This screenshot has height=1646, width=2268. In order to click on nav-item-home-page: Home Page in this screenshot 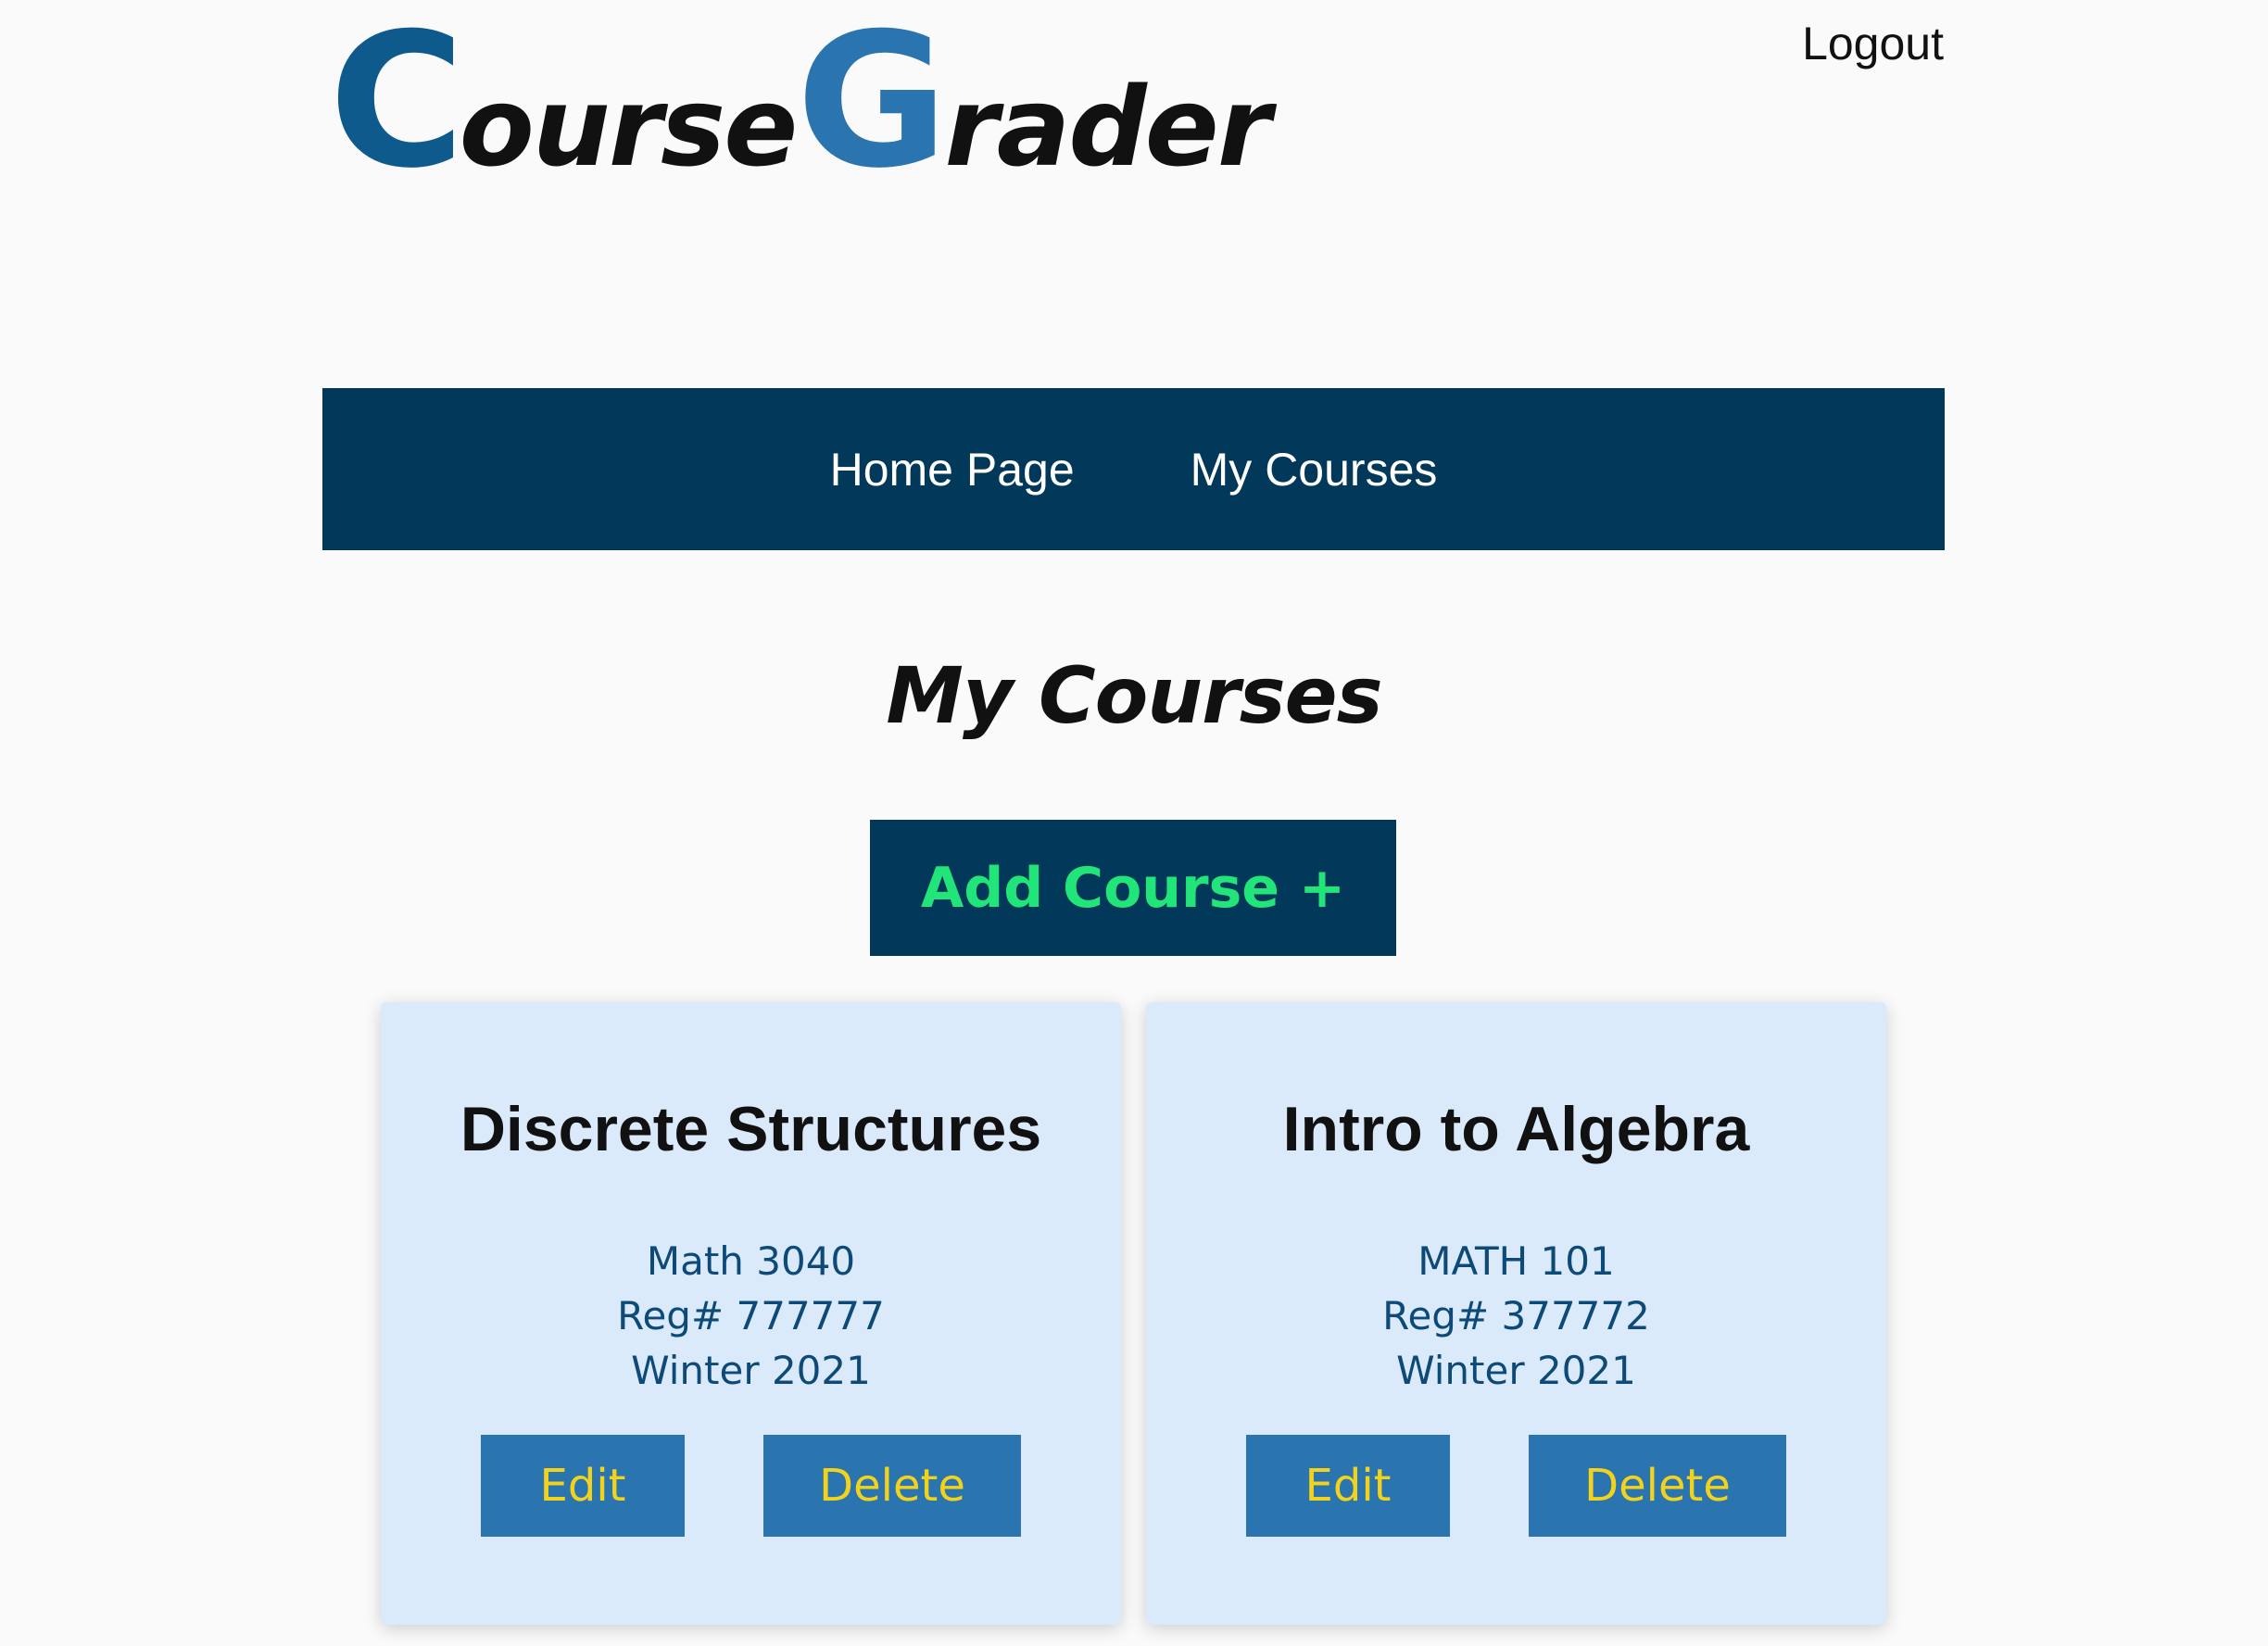, I will do `click(952, 469)`.